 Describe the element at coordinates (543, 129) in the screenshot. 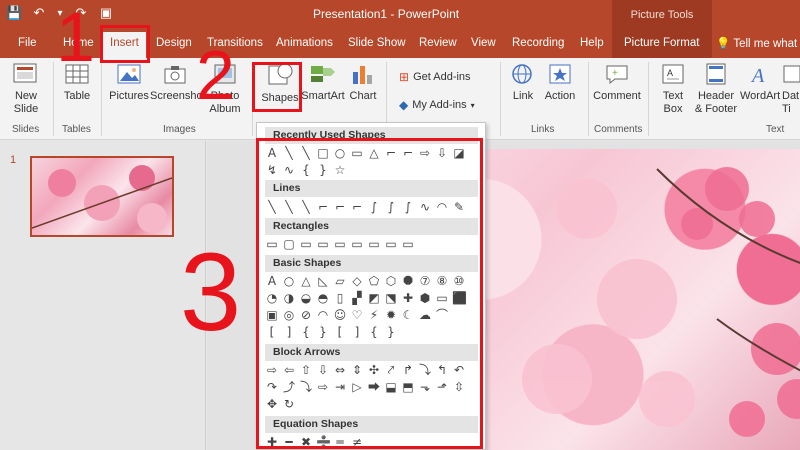

I see `group-label-links: Links` at that location.